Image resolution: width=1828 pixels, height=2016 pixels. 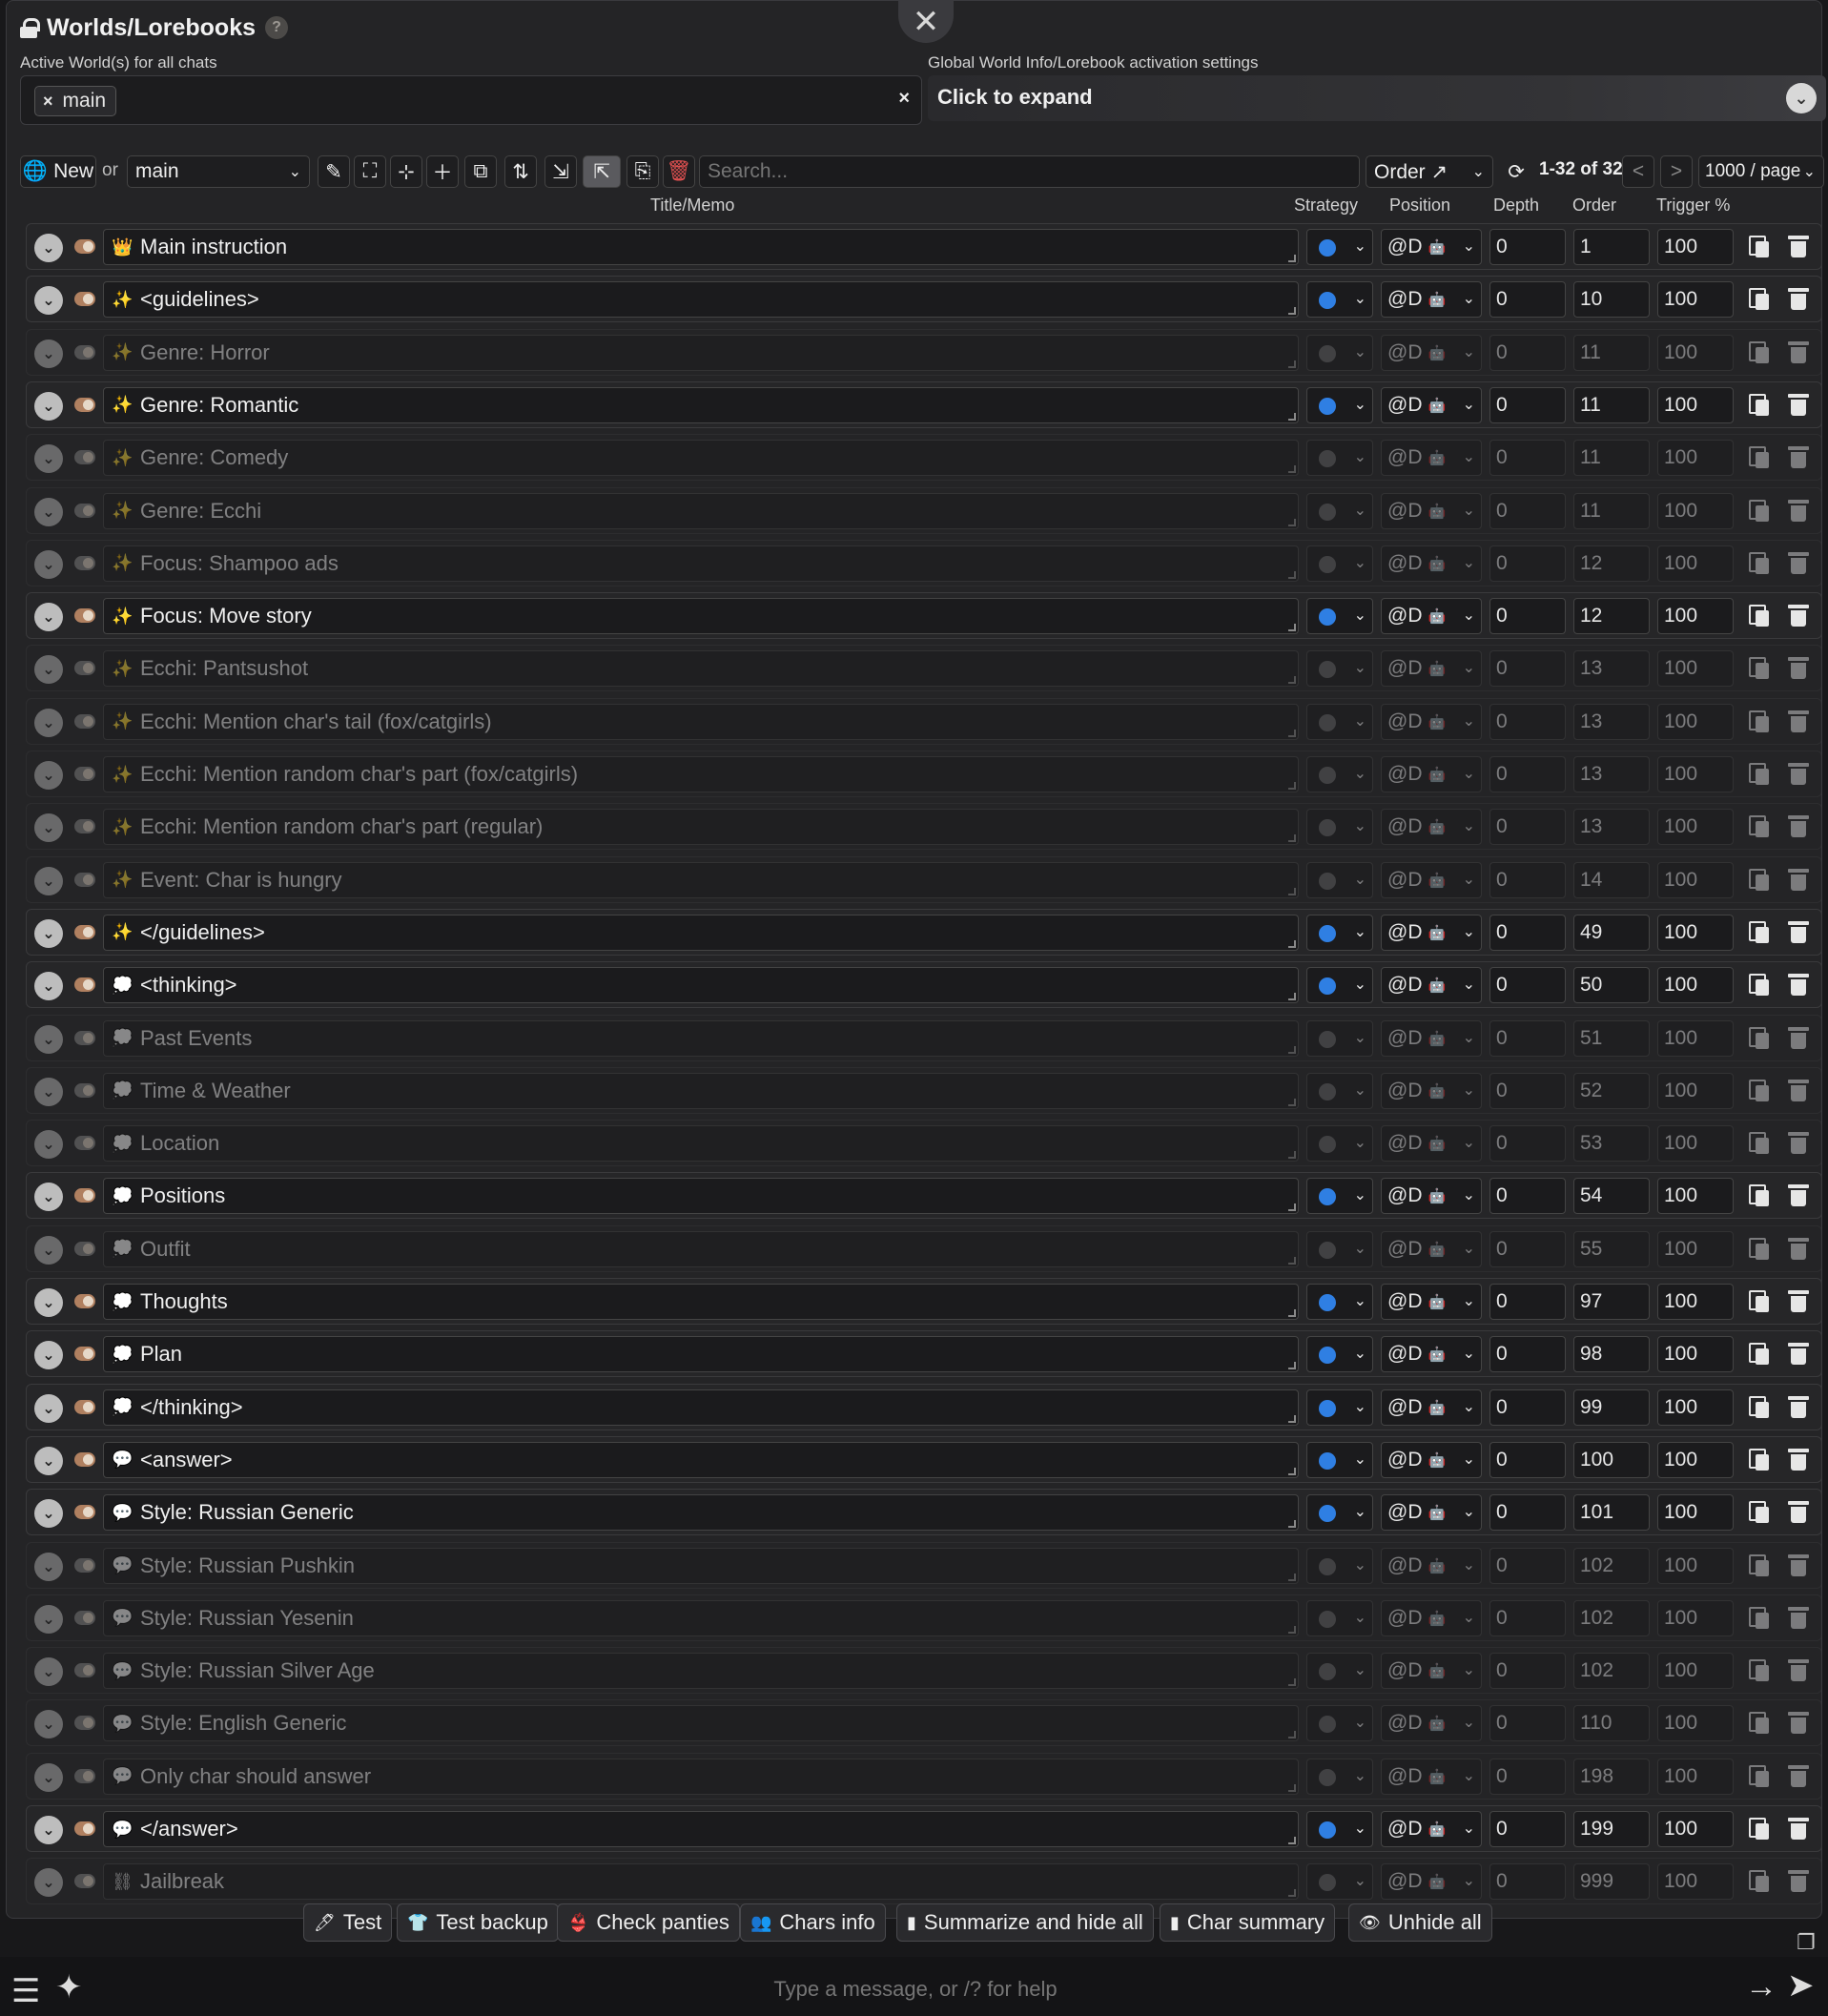 What do you see at coordinates (701, 458) in the screenshot?
I see `entry-title-field: ✨ Genre: Comedy` at bounding box center [701, 458].